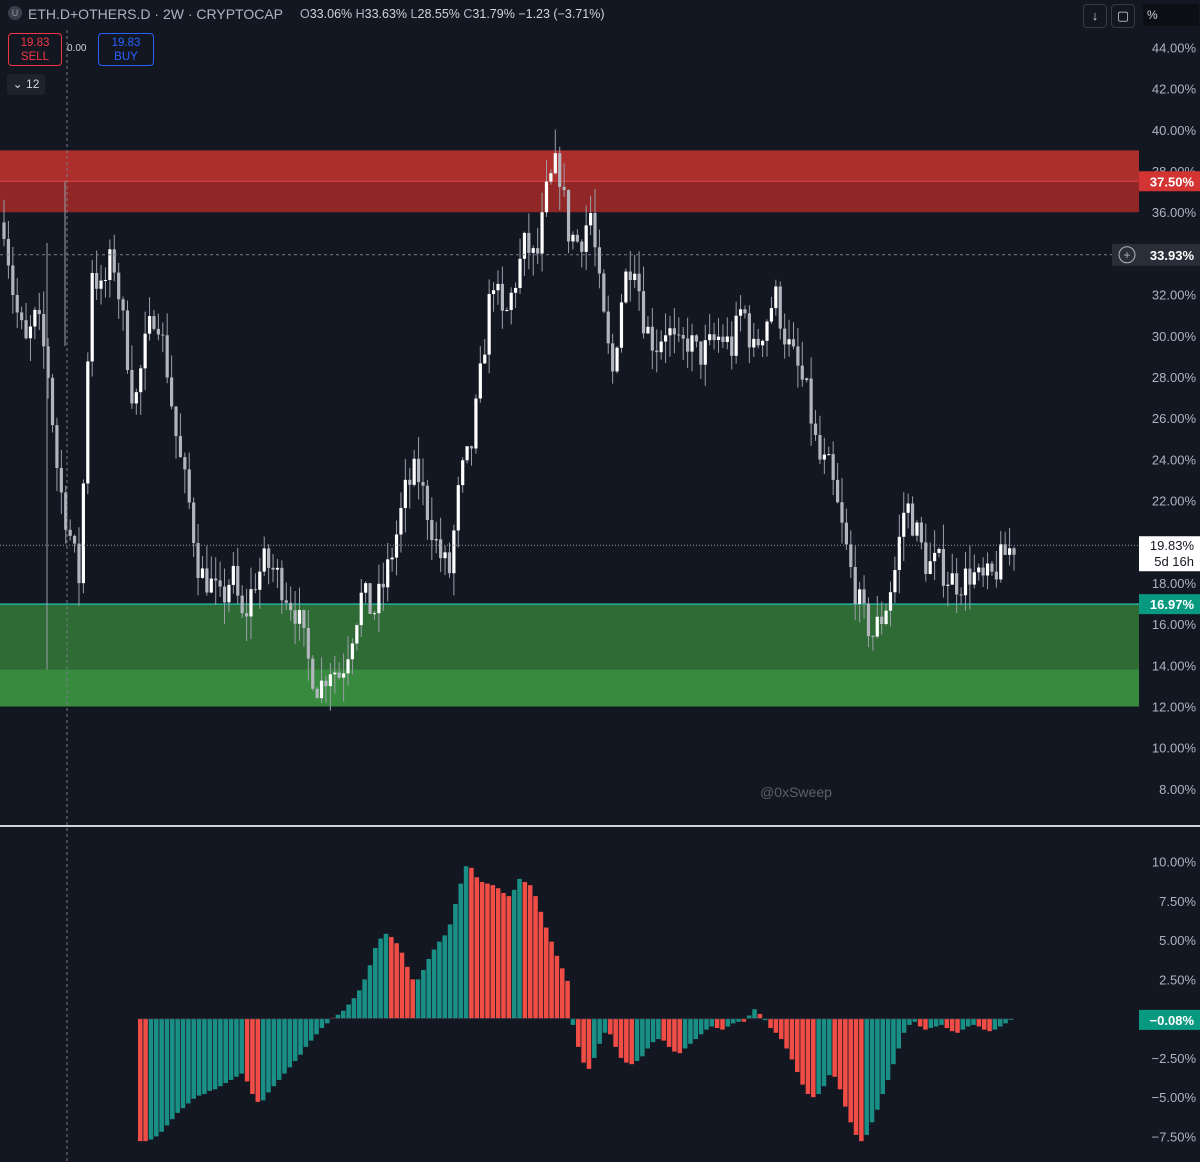 This screenshot has width=1200, height=1162. What do you see at coordinates (35, 49) in the screenshot?
I see `sell-button: 19.83 SELL` at bounding box center [35, 49].